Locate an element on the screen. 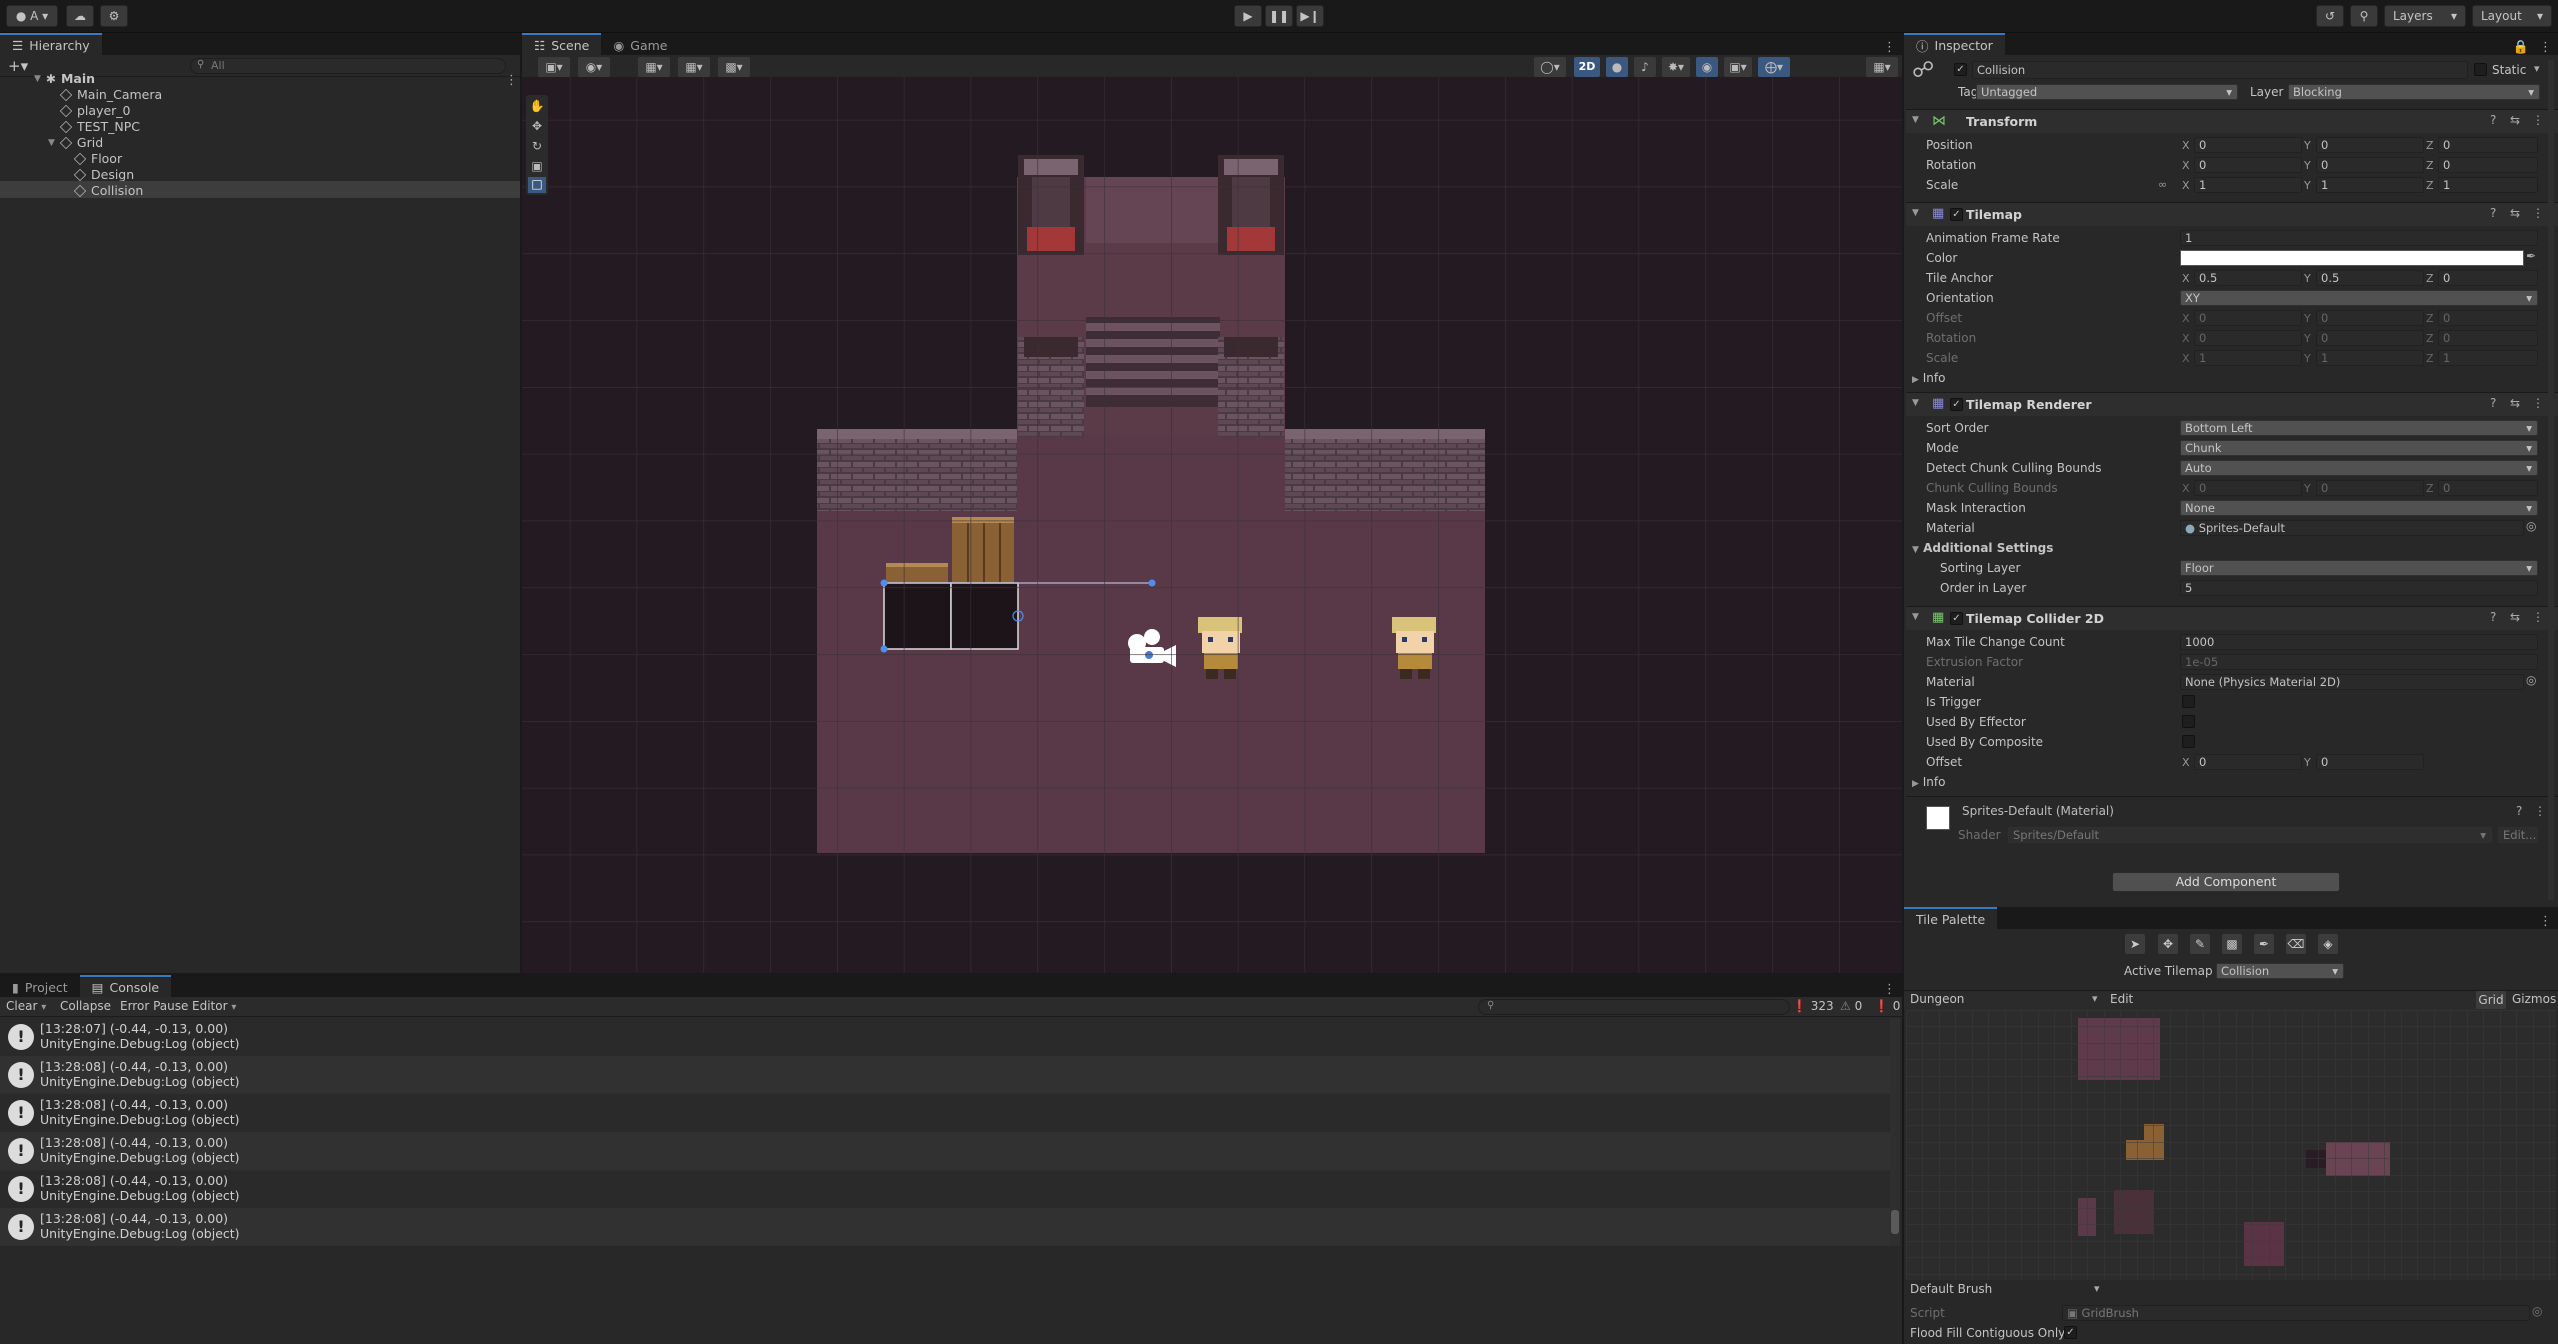 The height and width of the screenshot is (1344, 2558). log-count-toggle: ❗ 323 is located at coordinates (1813, 1006).